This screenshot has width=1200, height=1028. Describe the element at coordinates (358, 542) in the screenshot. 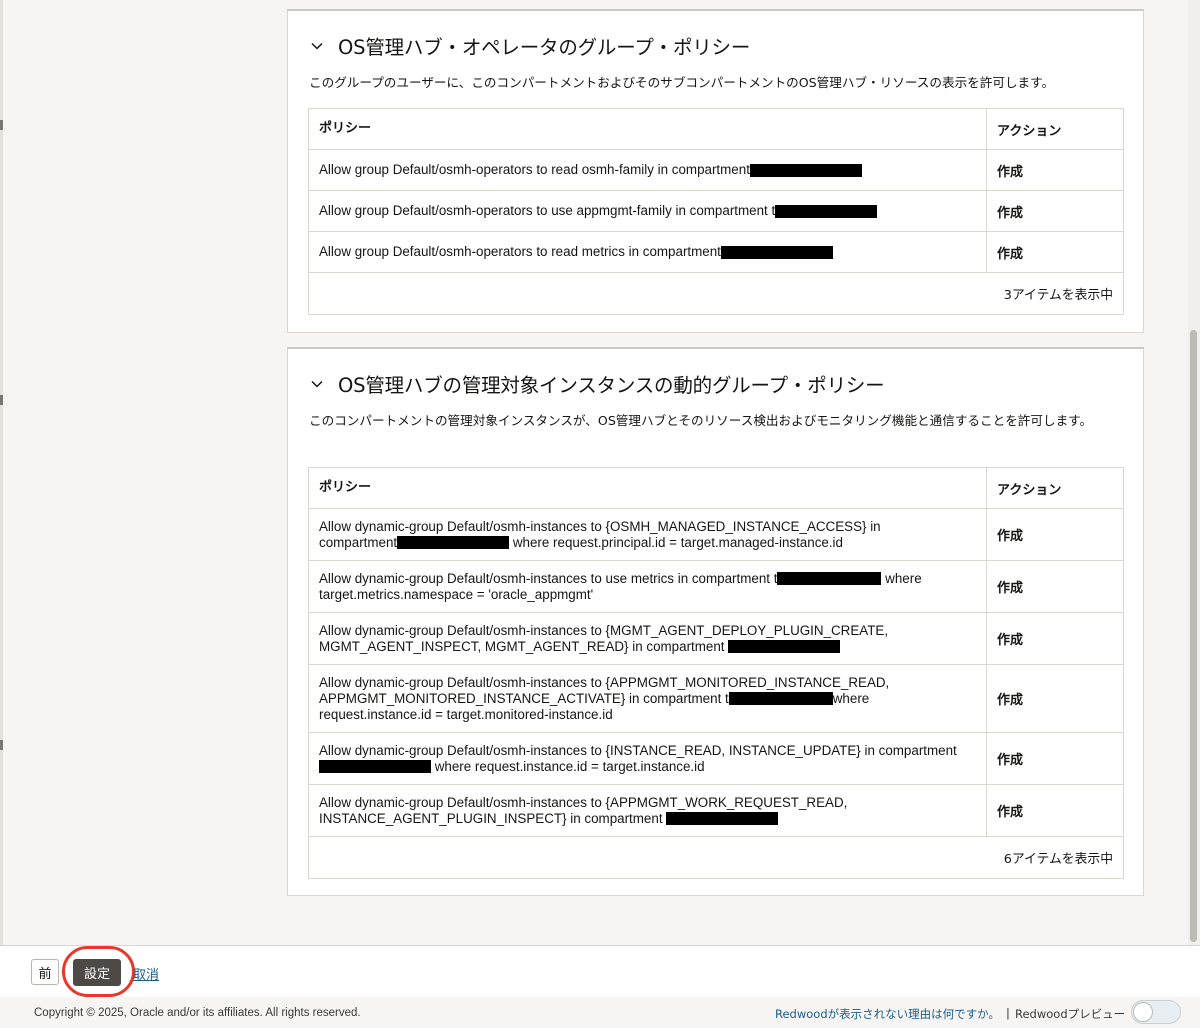

I see `policy-text: compartment` at that location.